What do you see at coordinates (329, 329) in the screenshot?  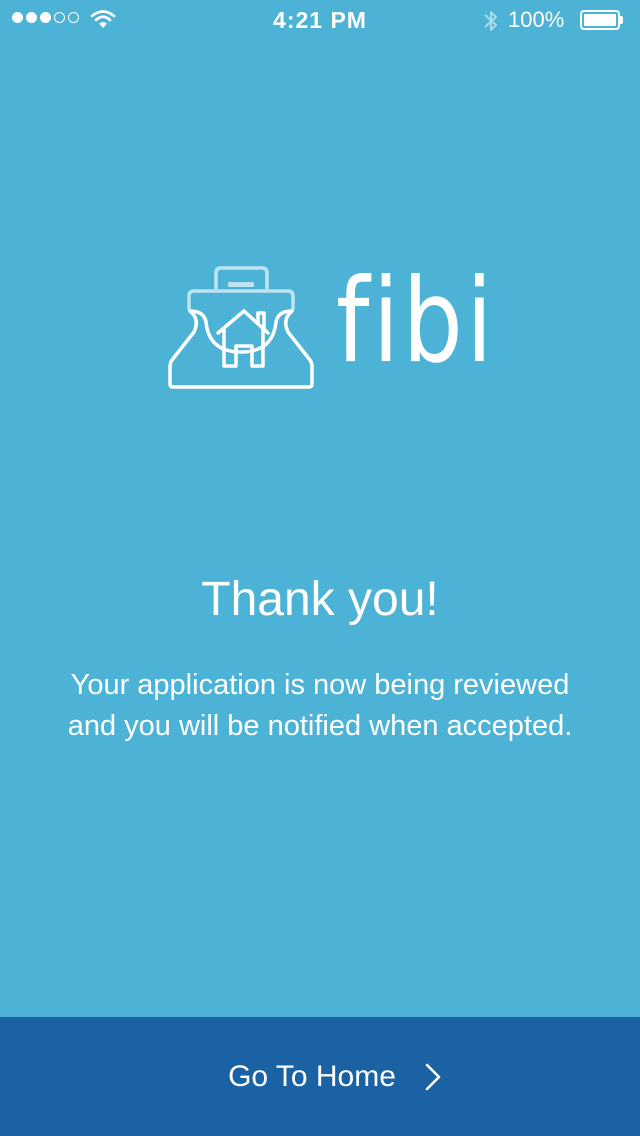 I see `fibi-logo: fibi` at bounding box center [329, 329].